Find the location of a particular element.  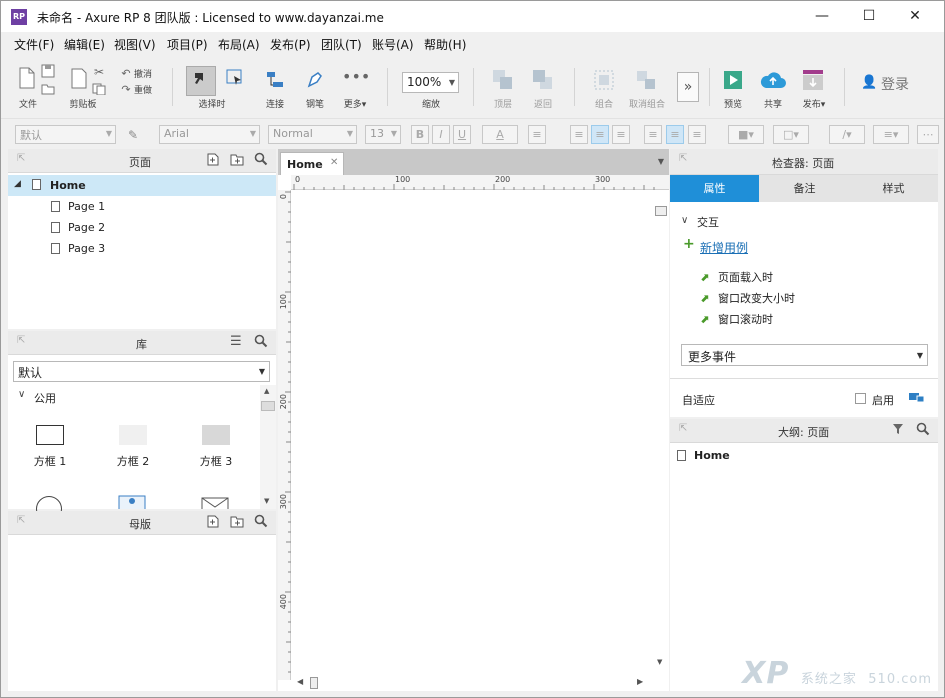

copy-icon is located at coordinates (99, 88).